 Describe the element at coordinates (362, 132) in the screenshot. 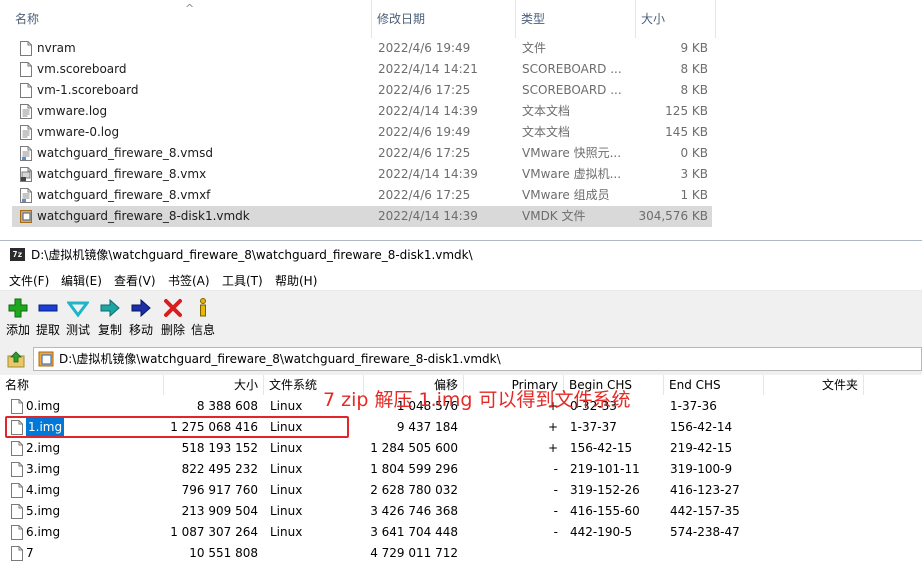

I see `file-row: vmware-0.log 2022/4/6 19:49 文本文档 145 KB` at that location.